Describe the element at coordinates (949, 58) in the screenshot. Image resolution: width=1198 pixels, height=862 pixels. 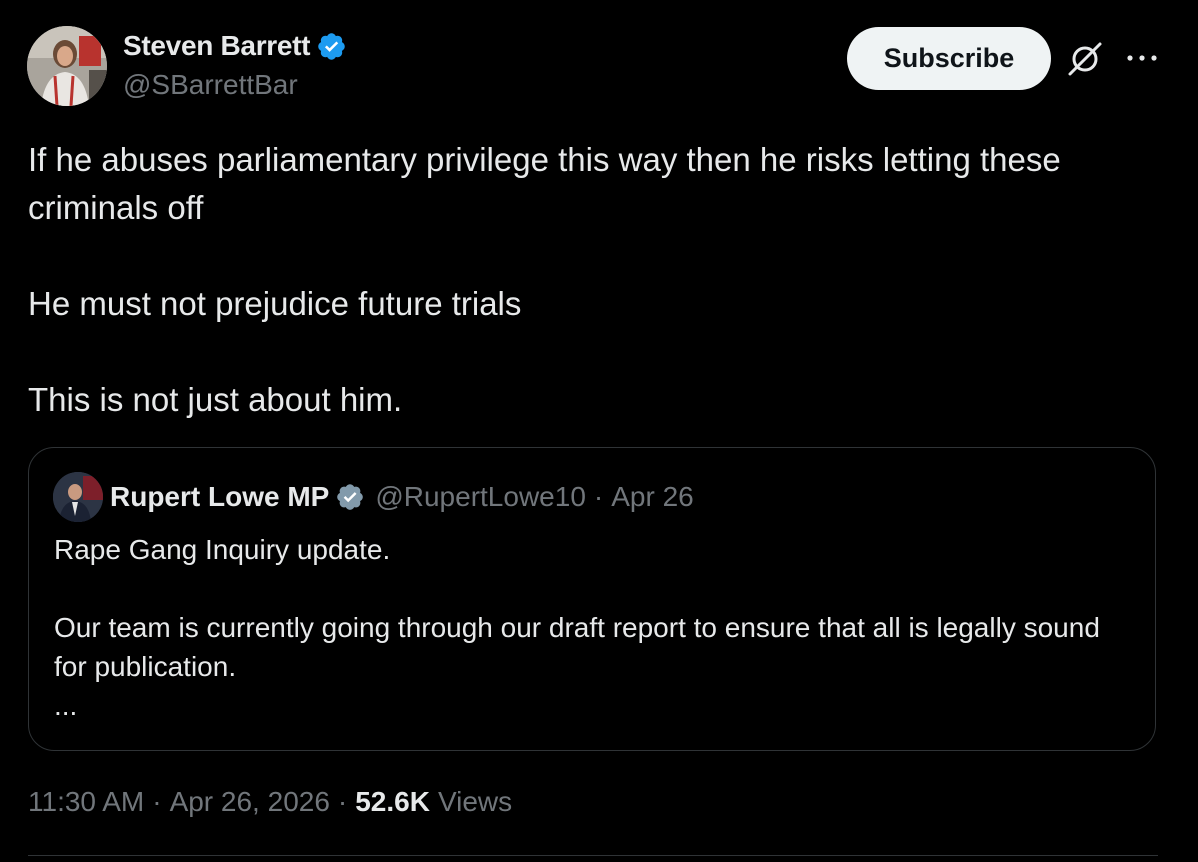
I see `subscribe-button: Subscribe` at that location.